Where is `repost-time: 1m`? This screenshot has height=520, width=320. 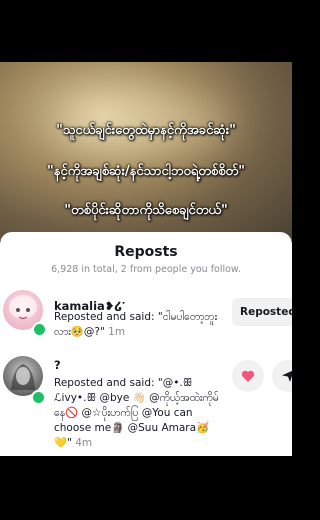
repost-time: 1m is located at coordinates (117, 332).